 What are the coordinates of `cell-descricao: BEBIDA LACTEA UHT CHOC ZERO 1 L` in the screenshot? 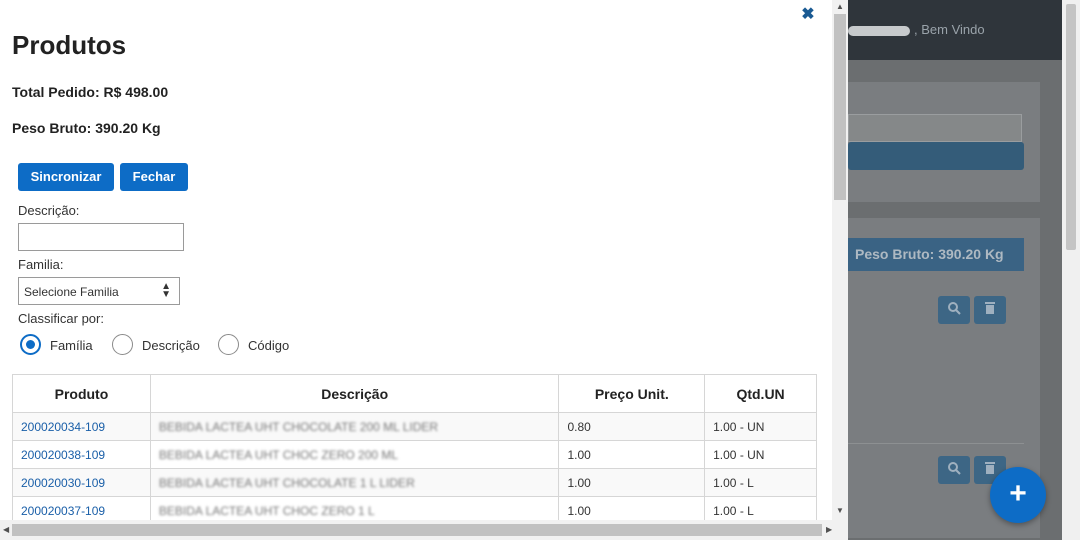 It's located at (354, 508).